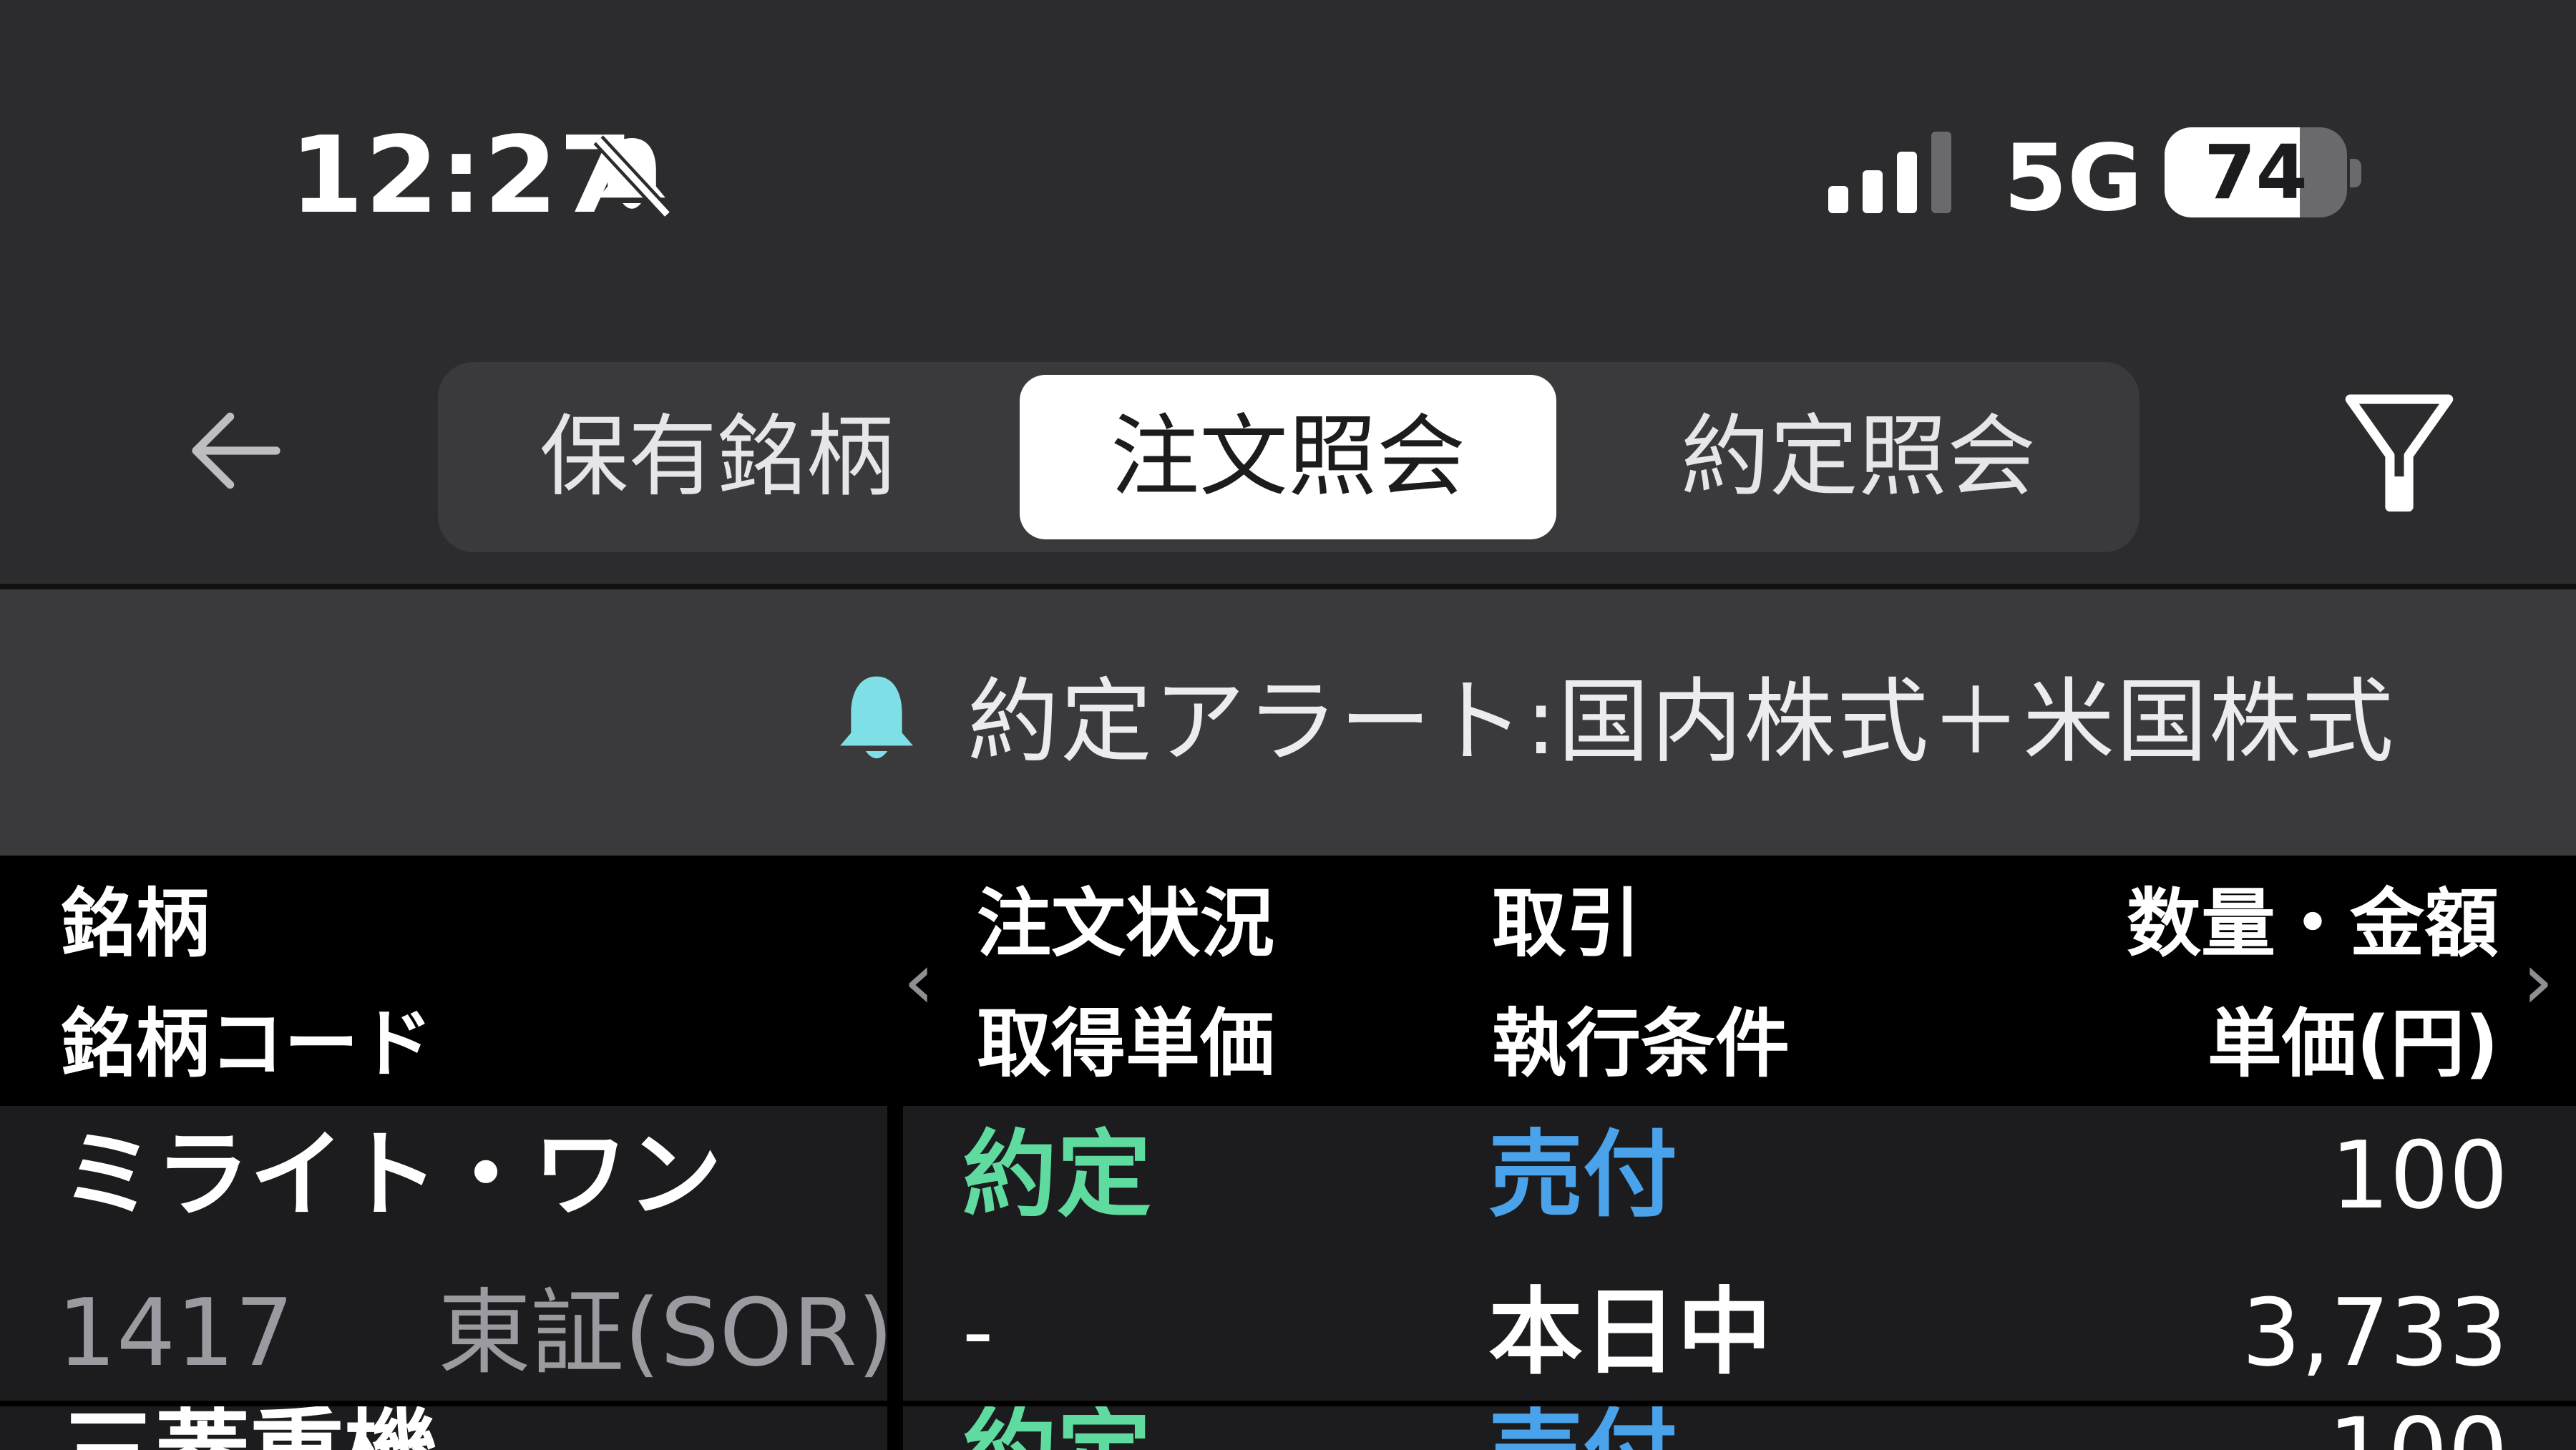 This screenshot has width=2576, height=1450. I want to click on unit-price: 3,733, so click(2374, 1332).